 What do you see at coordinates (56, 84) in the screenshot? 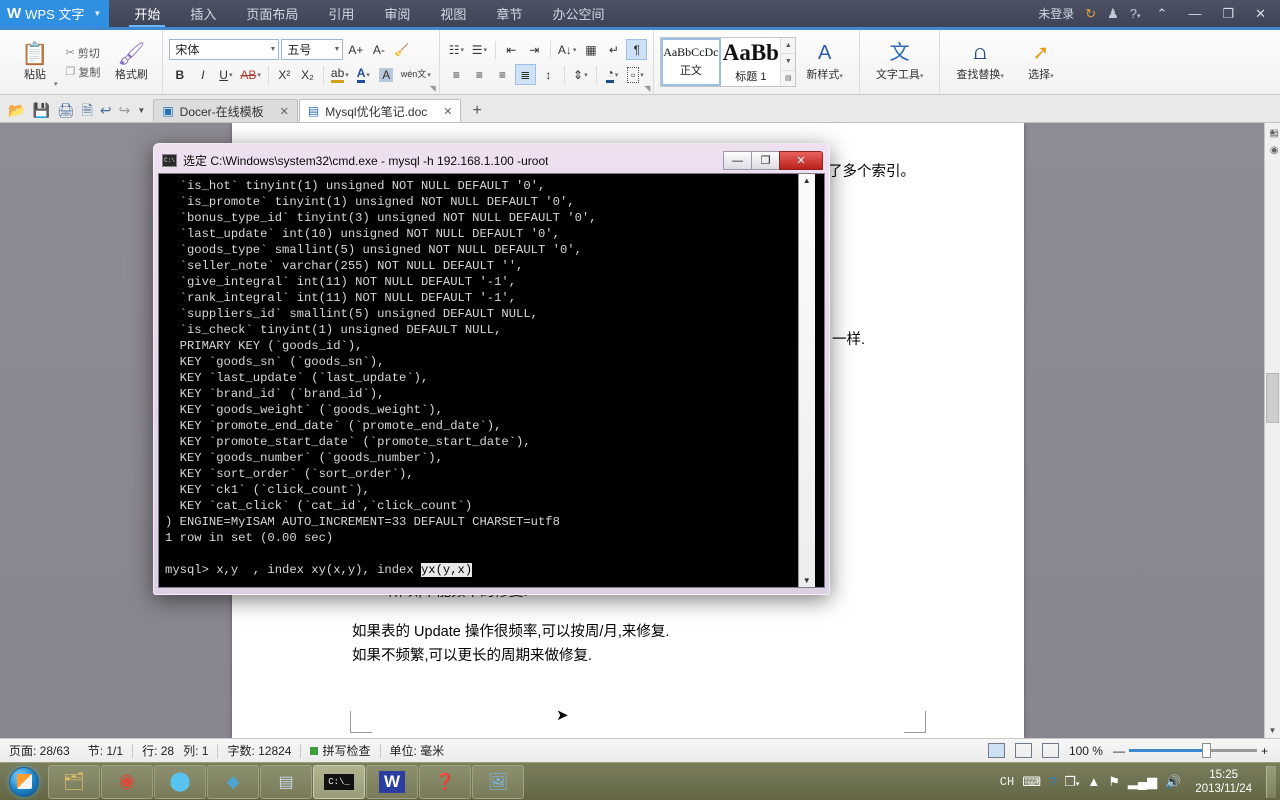
I see `paste-dropdown-icon: ▾` at bounding box center [56, 84].